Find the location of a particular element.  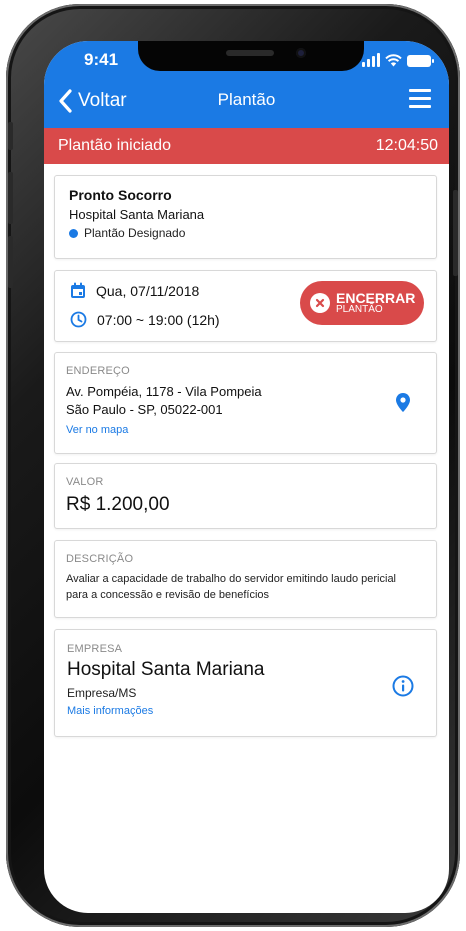

shift-status: Plantão Designado is located at coordinates (245, 233).